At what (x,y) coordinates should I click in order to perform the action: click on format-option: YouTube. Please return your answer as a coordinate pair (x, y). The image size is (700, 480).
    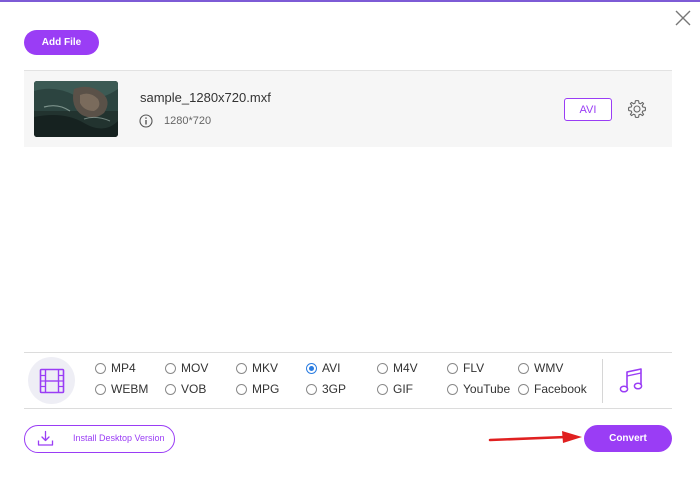
    Looking at the image, I should click on (478, 389).